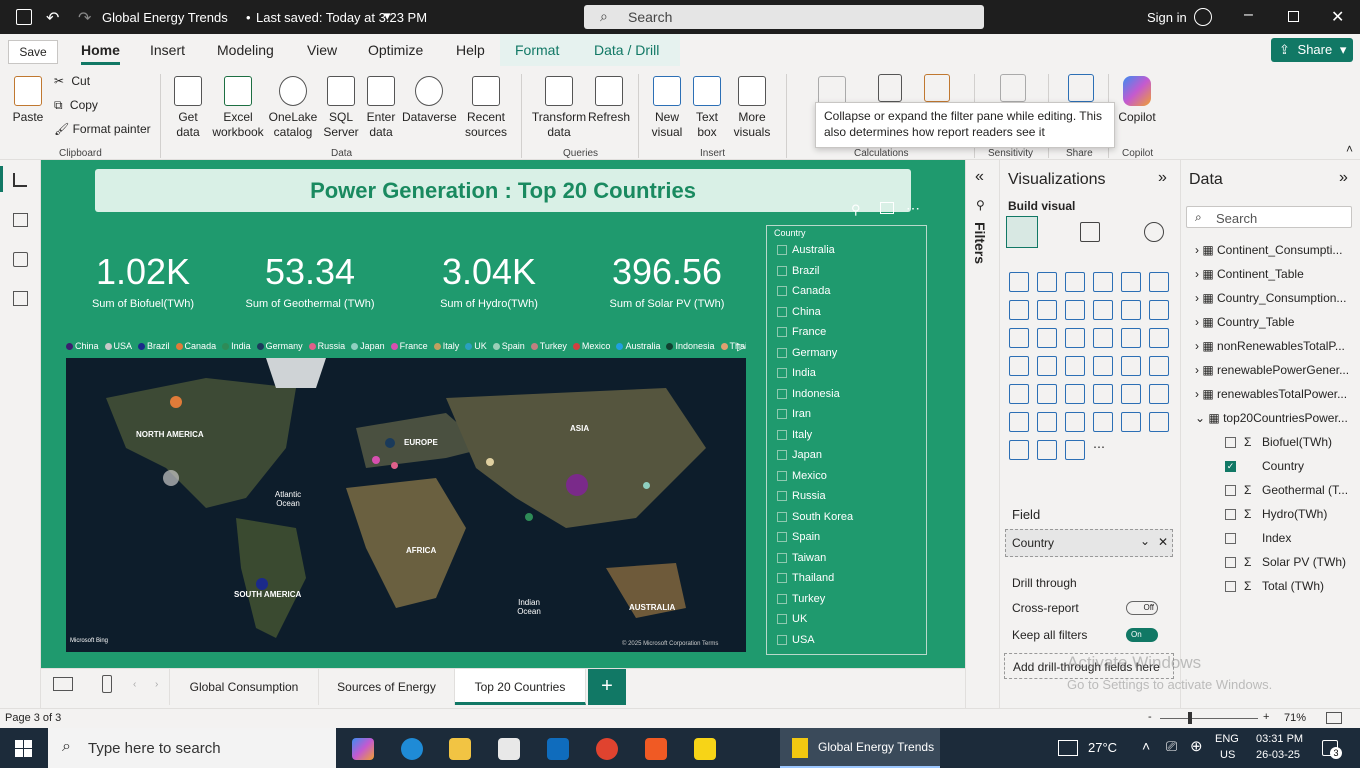  Describe the element at coordinates (72, 81) in the screenshot. I see `cut-button: ✂ Cut` at that location.